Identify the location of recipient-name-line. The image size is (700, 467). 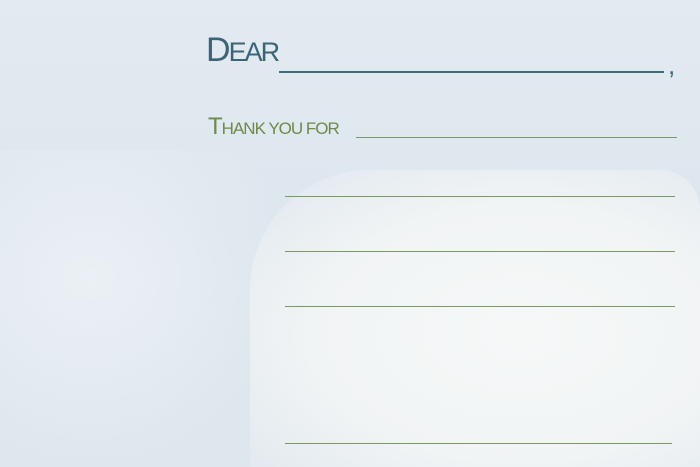
(471, 72).